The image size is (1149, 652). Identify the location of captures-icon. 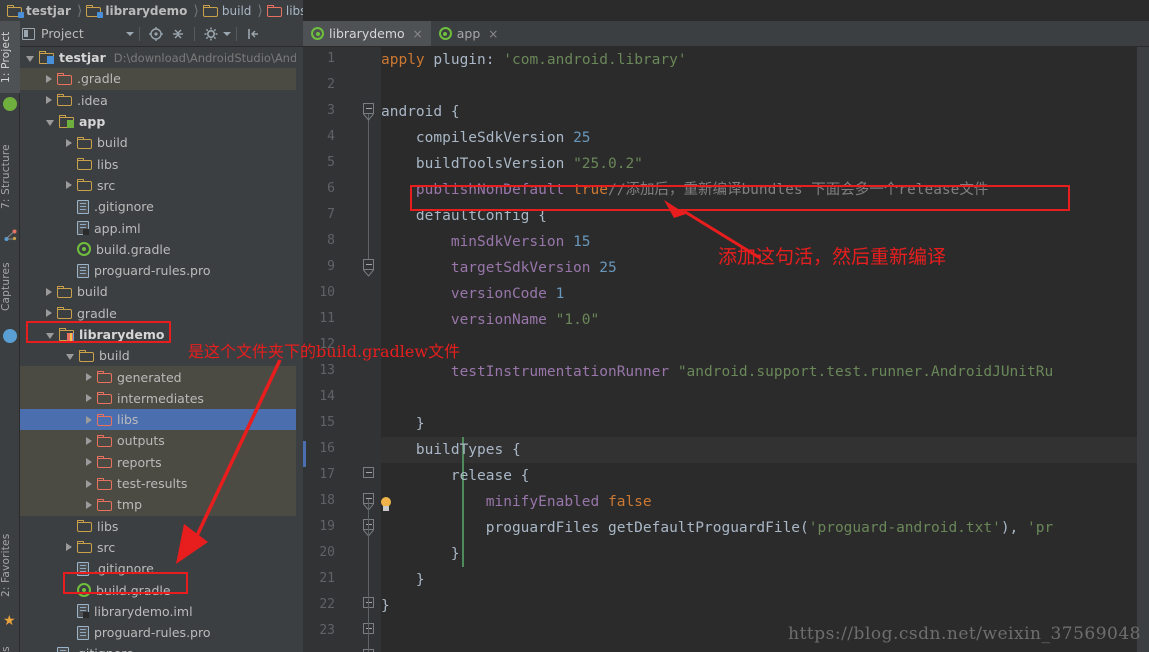
(10, 336).